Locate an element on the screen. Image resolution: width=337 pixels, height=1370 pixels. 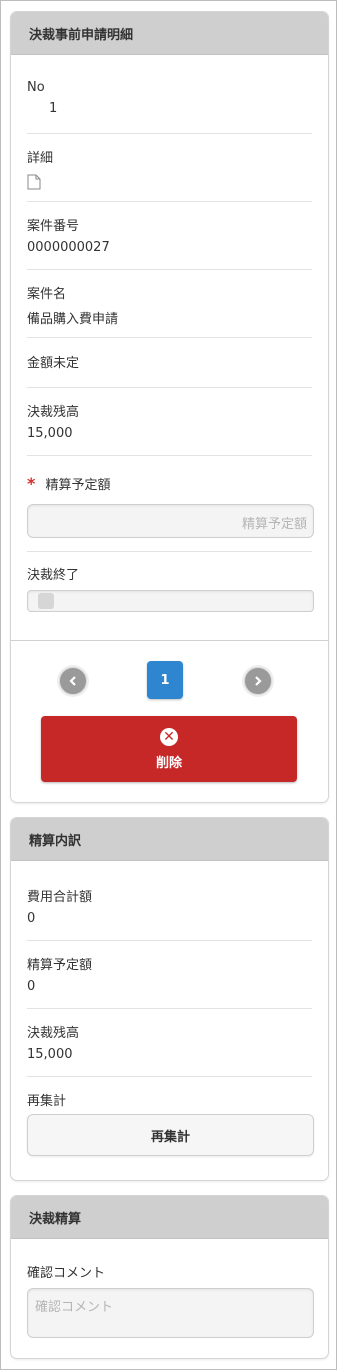
case-no-label: 案件番号 is located at coordinates (53, 226).